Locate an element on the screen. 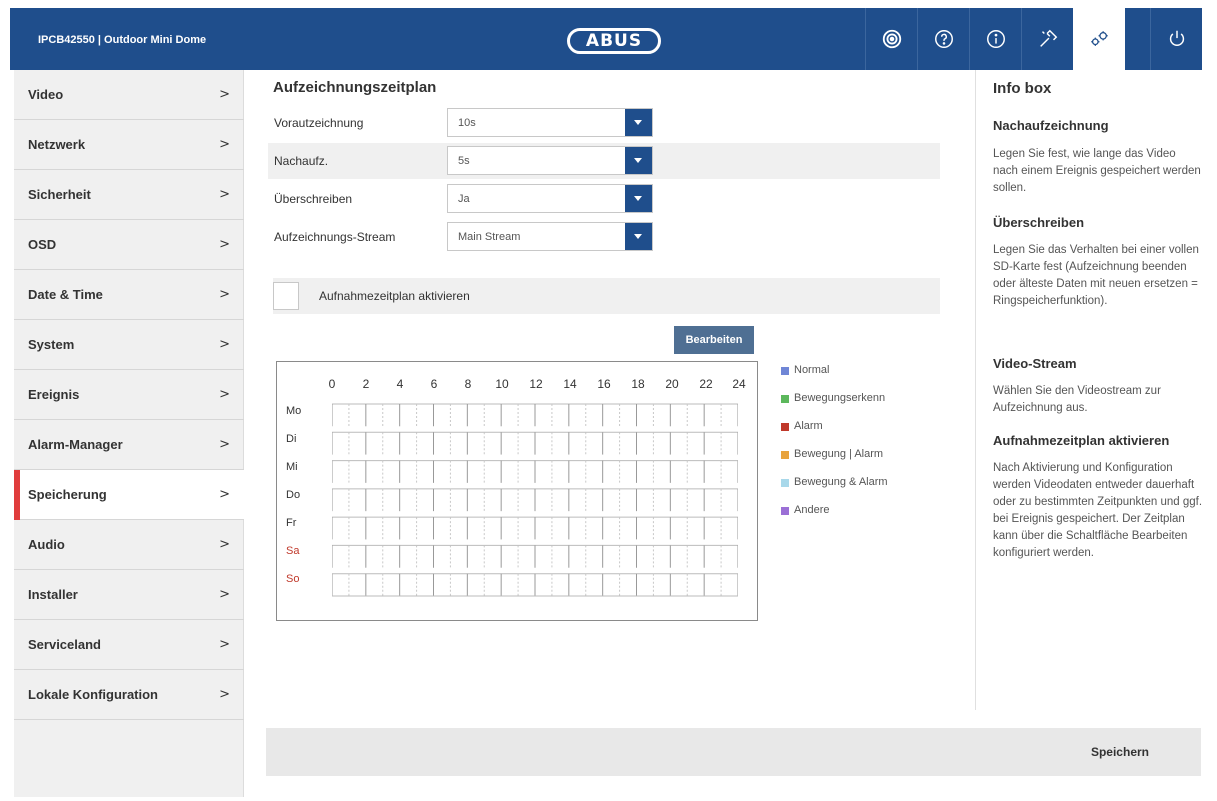 This screenshot has height=801, width=1217. sidebar-item-osd: OSD > is located at coordinates (129, 245).